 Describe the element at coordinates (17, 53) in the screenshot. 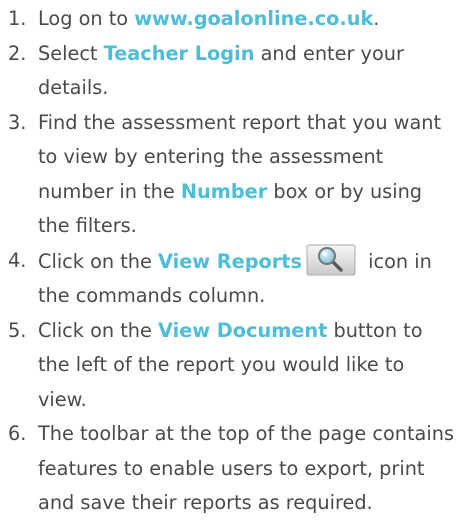

I see `step-number: 2.` at that location.